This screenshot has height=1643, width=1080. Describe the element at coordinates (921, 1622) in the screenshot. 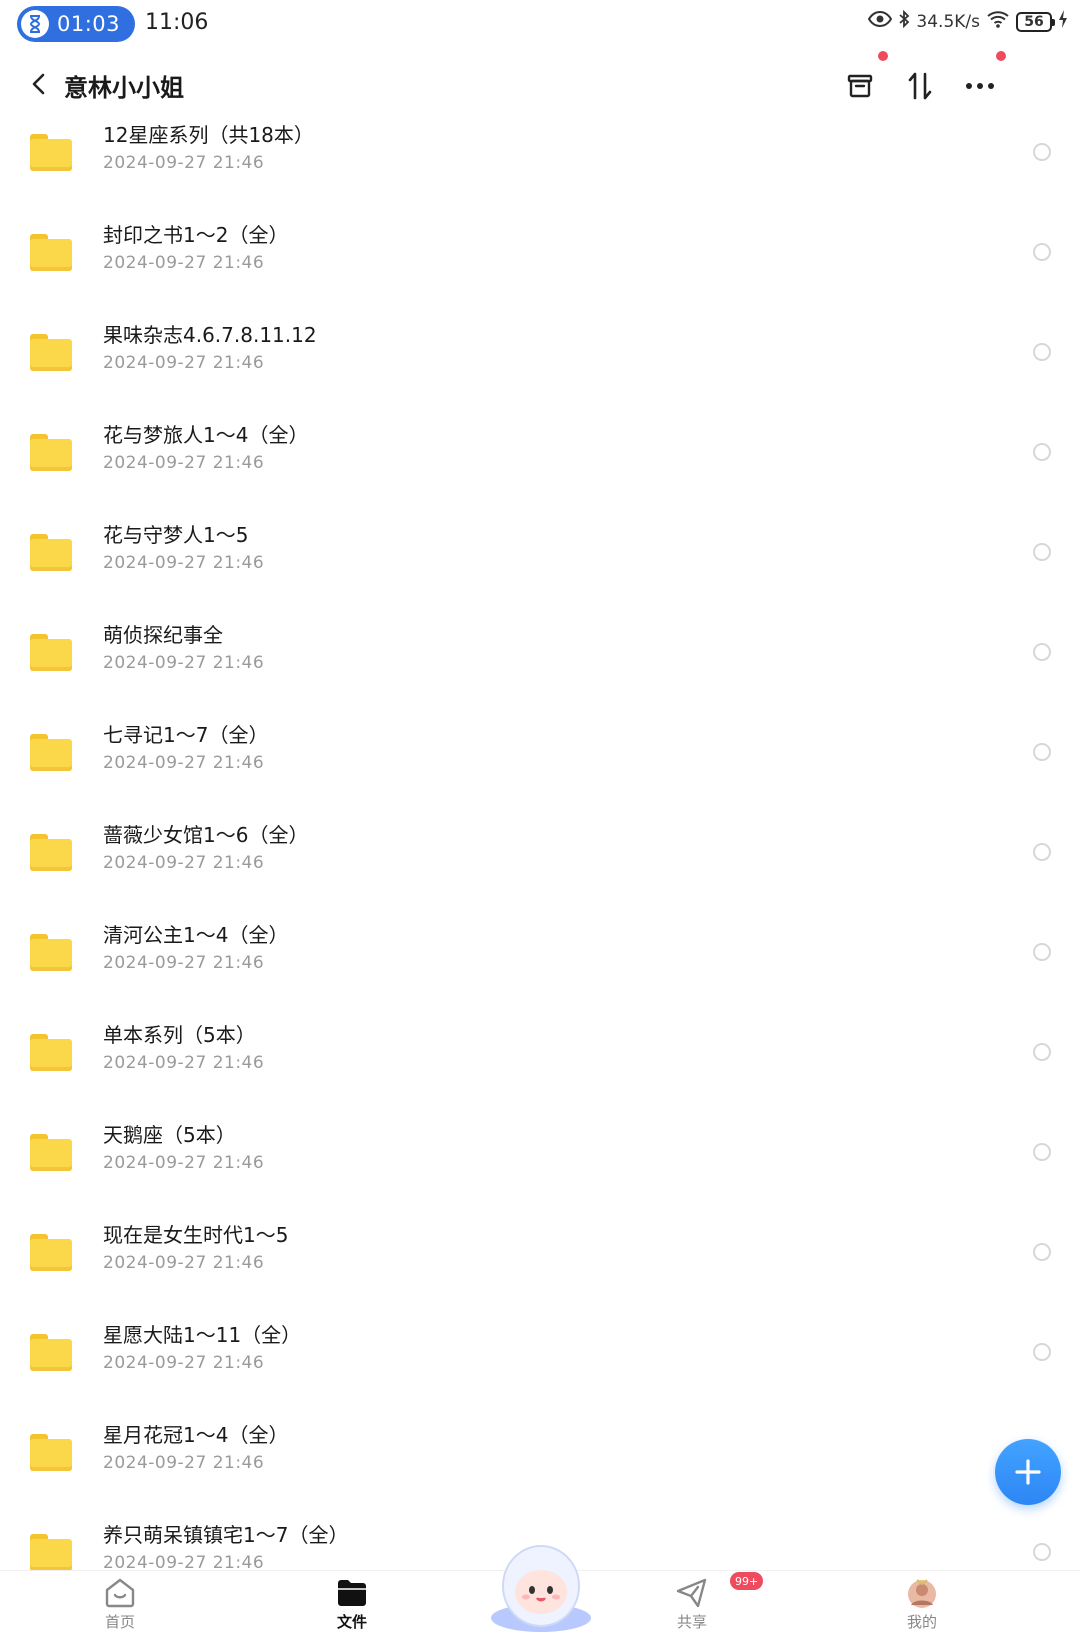

I see `nav-mine-label: 我的` at that location.